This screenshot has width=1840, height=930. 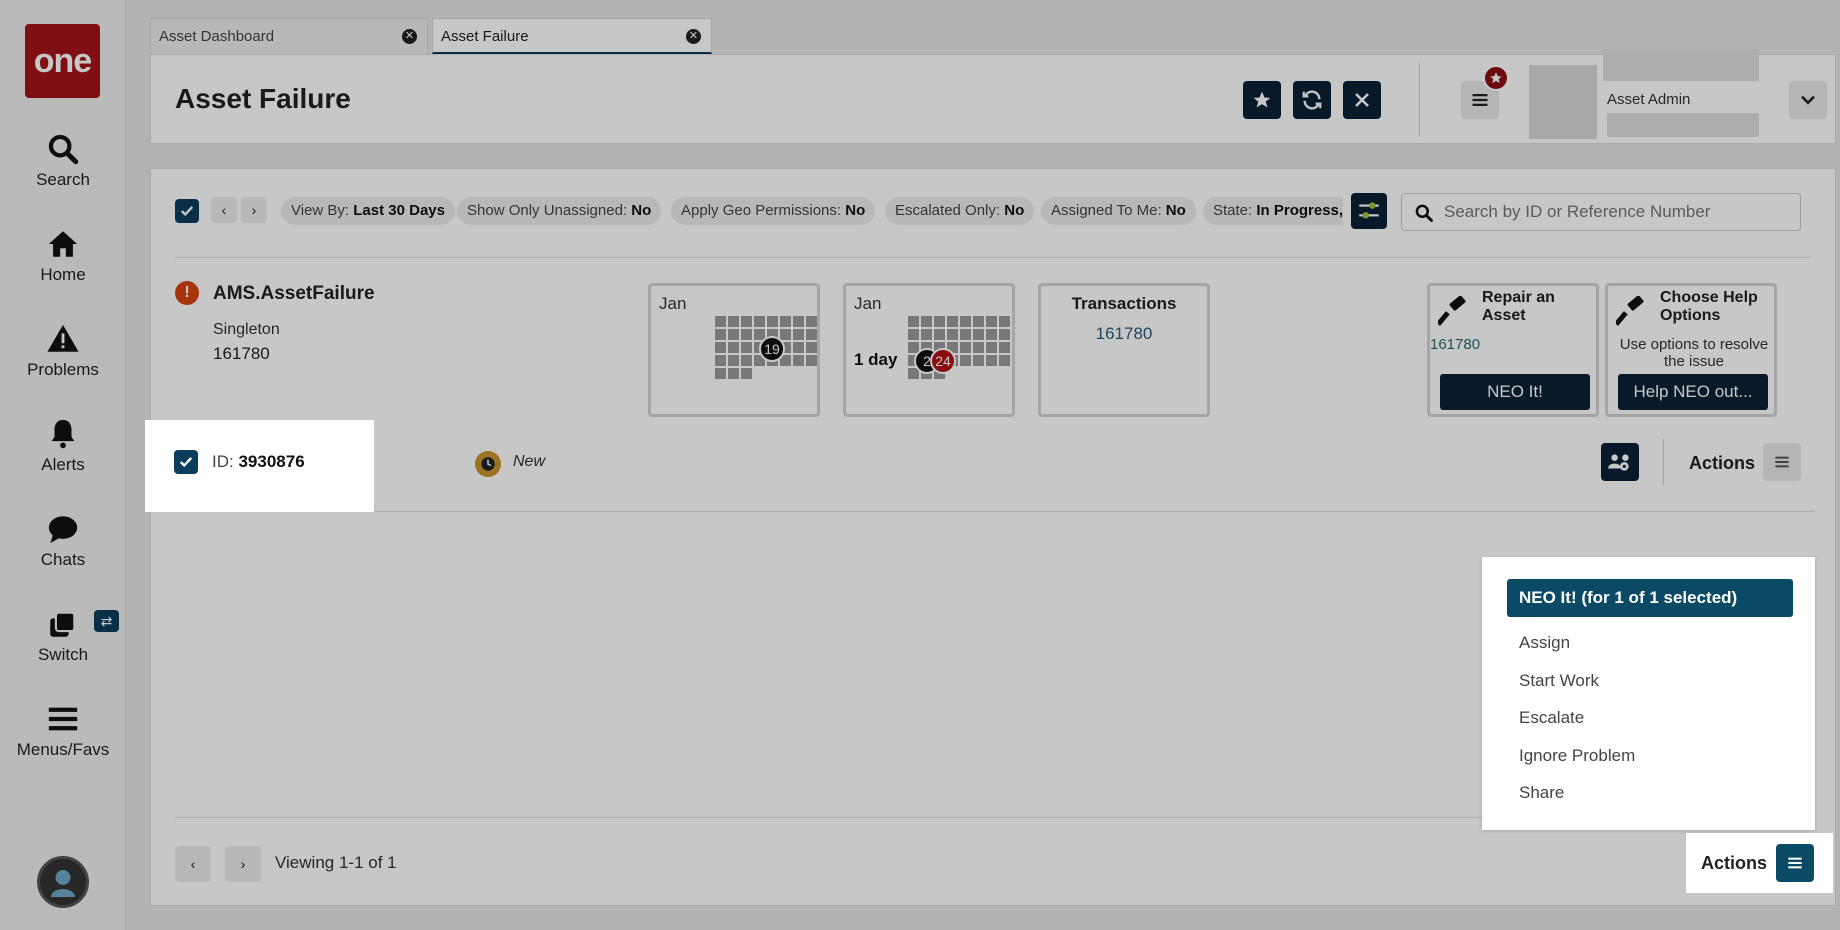 I want to click on profile-dropdown-button, so click(x=1808, y=100).